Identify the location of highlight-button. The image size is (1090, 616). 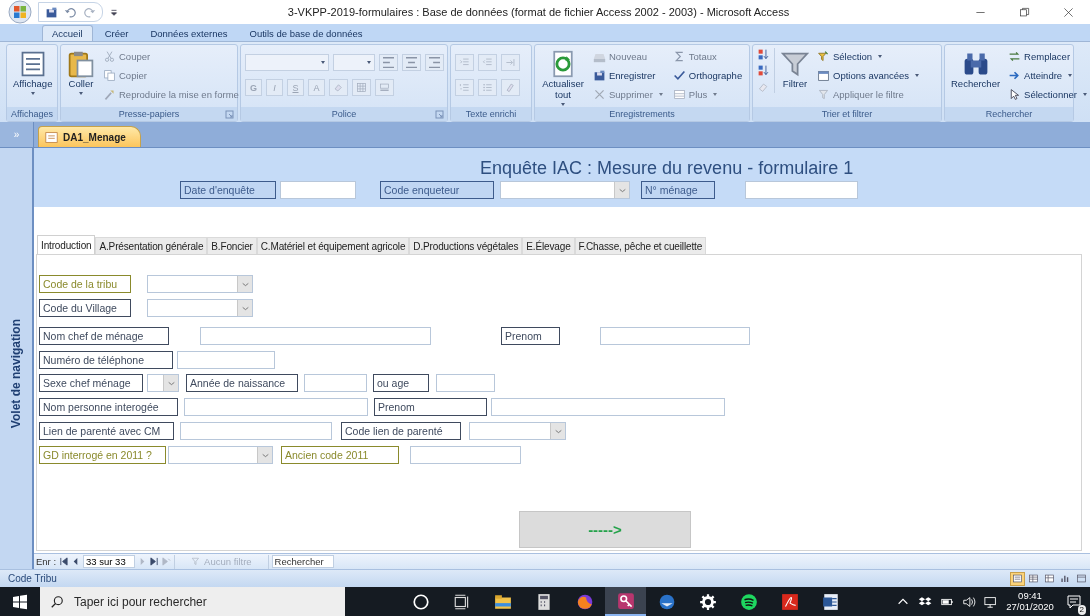
(510, 87).